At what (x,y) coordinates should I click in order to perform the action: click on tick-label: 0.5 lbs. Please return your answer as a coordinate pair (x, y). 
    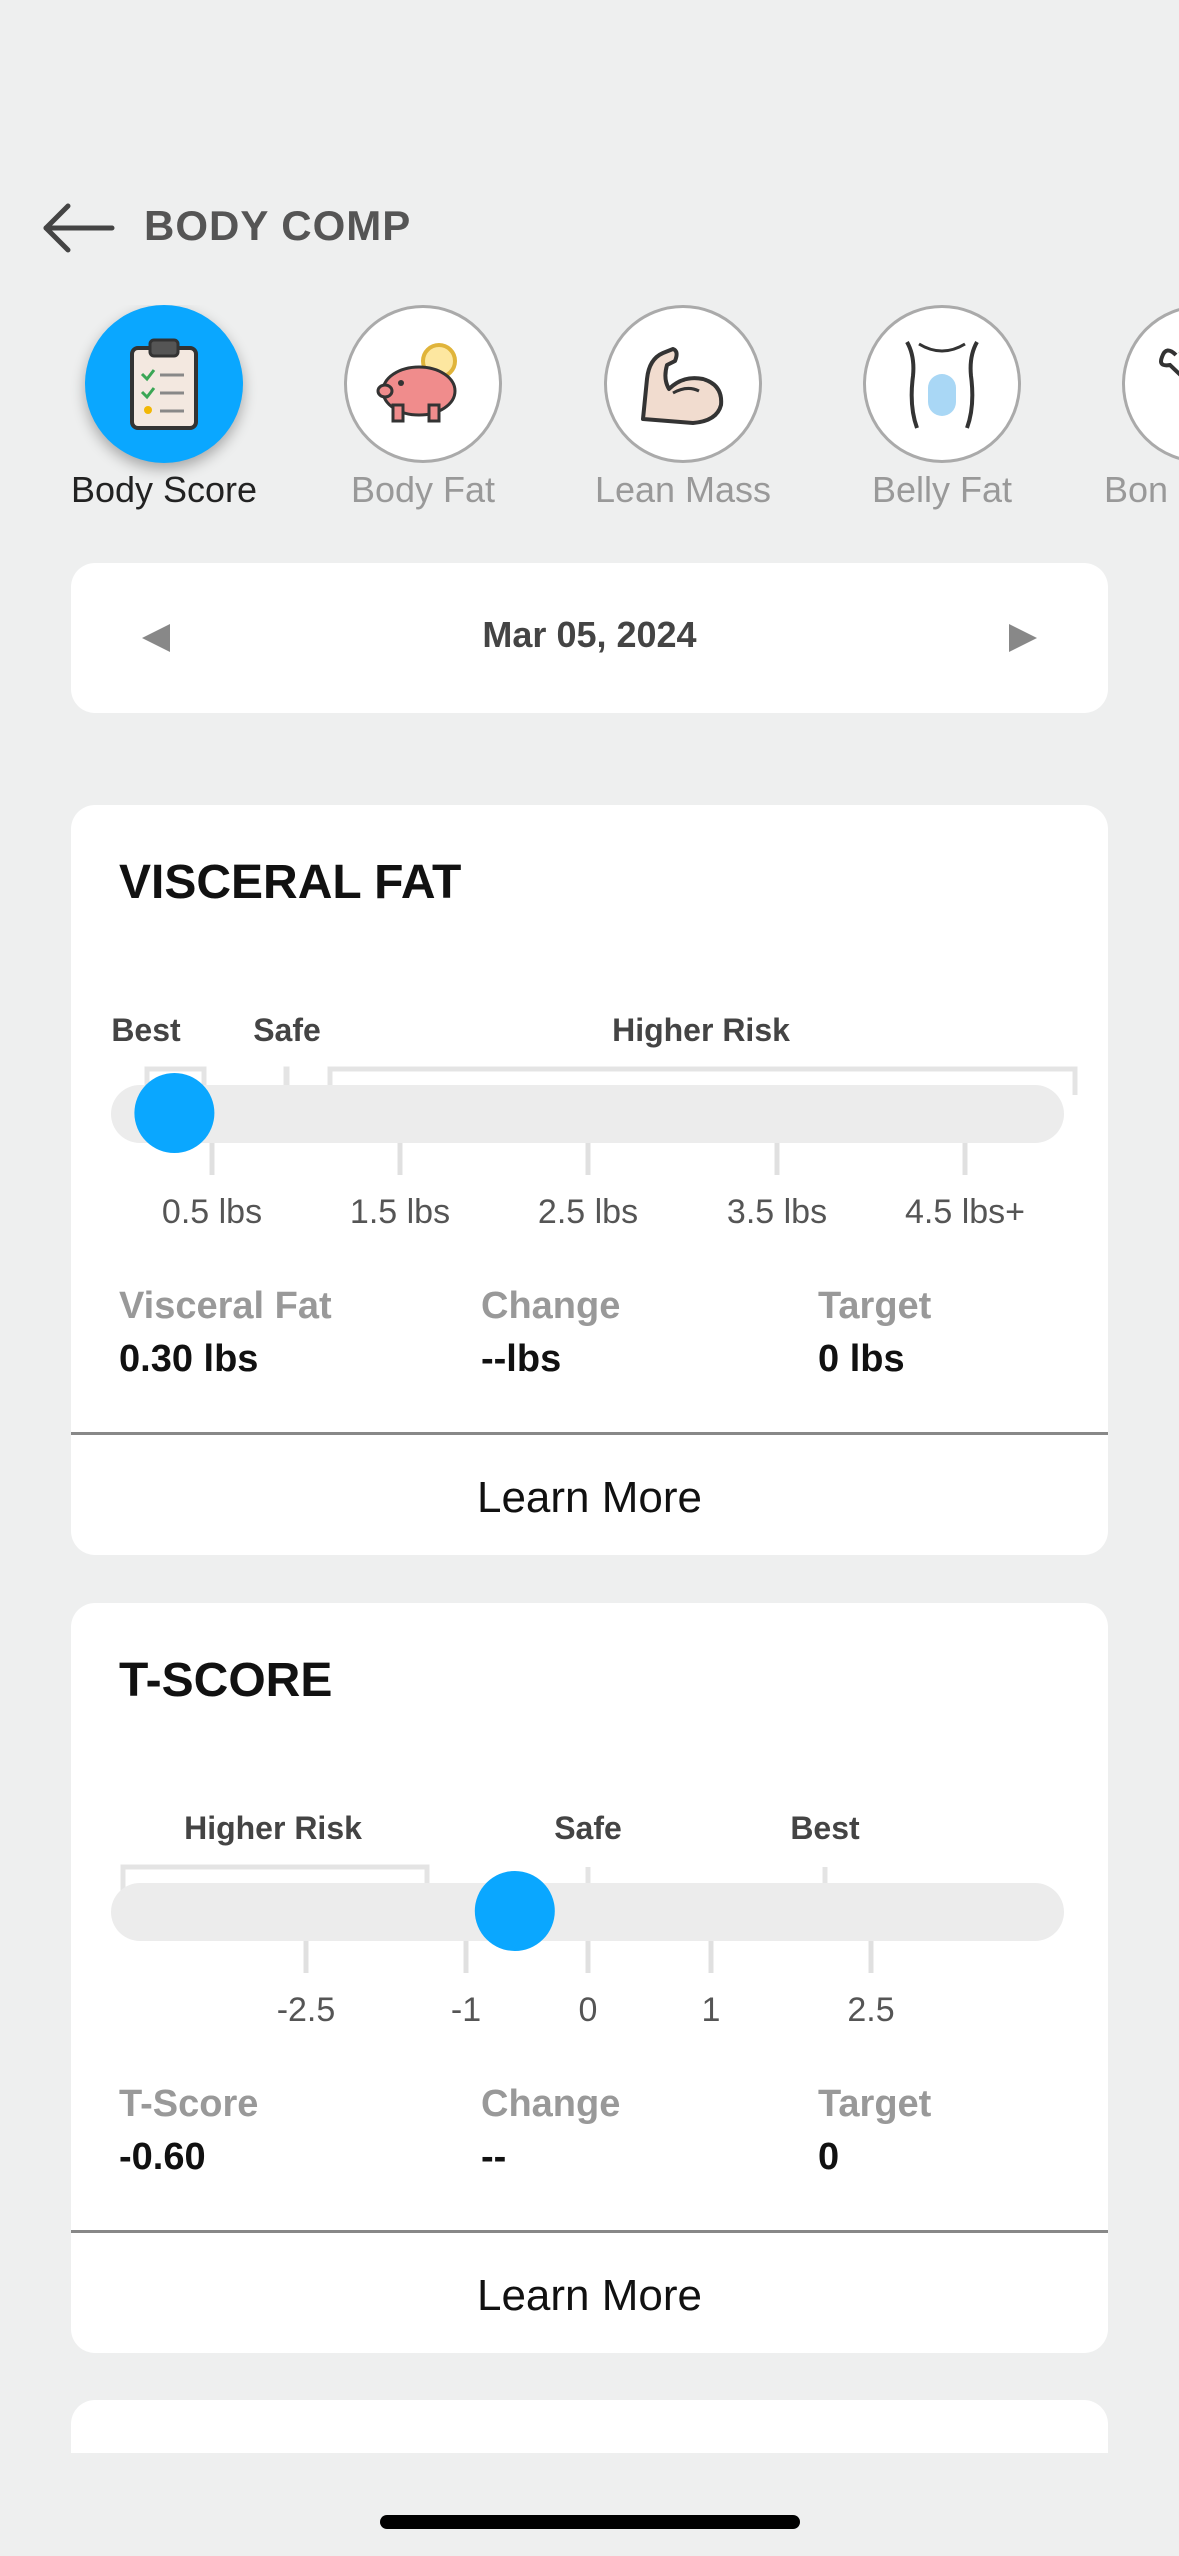
    Looking at the image, I should click on (212, 1212).